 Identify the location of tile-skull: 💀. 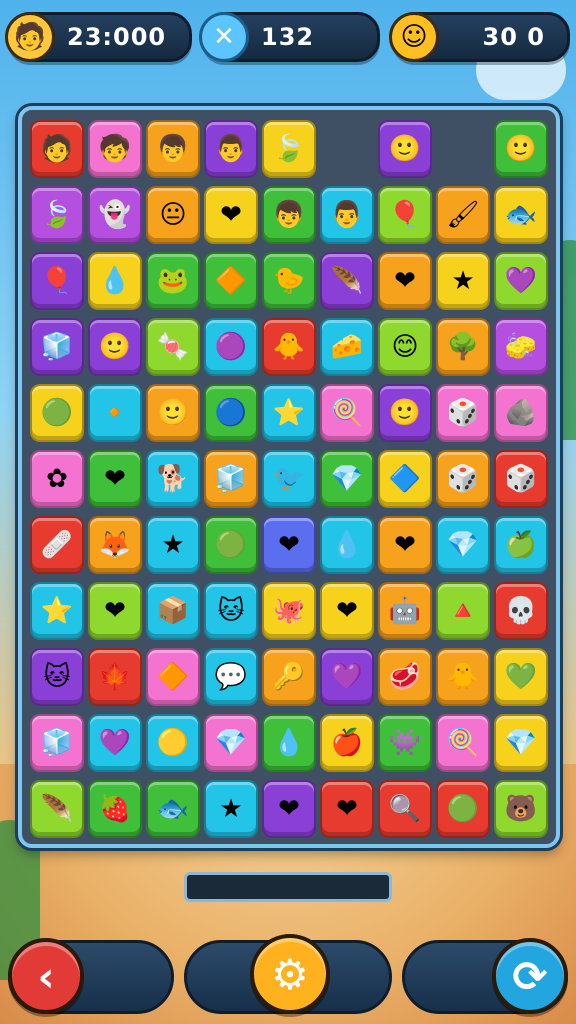
(521, 611).